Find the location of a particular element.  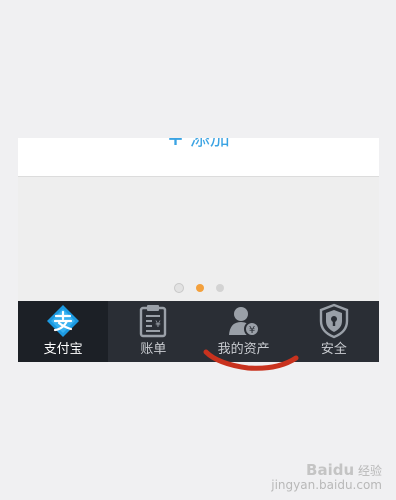

alipay-logo-icon is located at coordinates (63, 321).